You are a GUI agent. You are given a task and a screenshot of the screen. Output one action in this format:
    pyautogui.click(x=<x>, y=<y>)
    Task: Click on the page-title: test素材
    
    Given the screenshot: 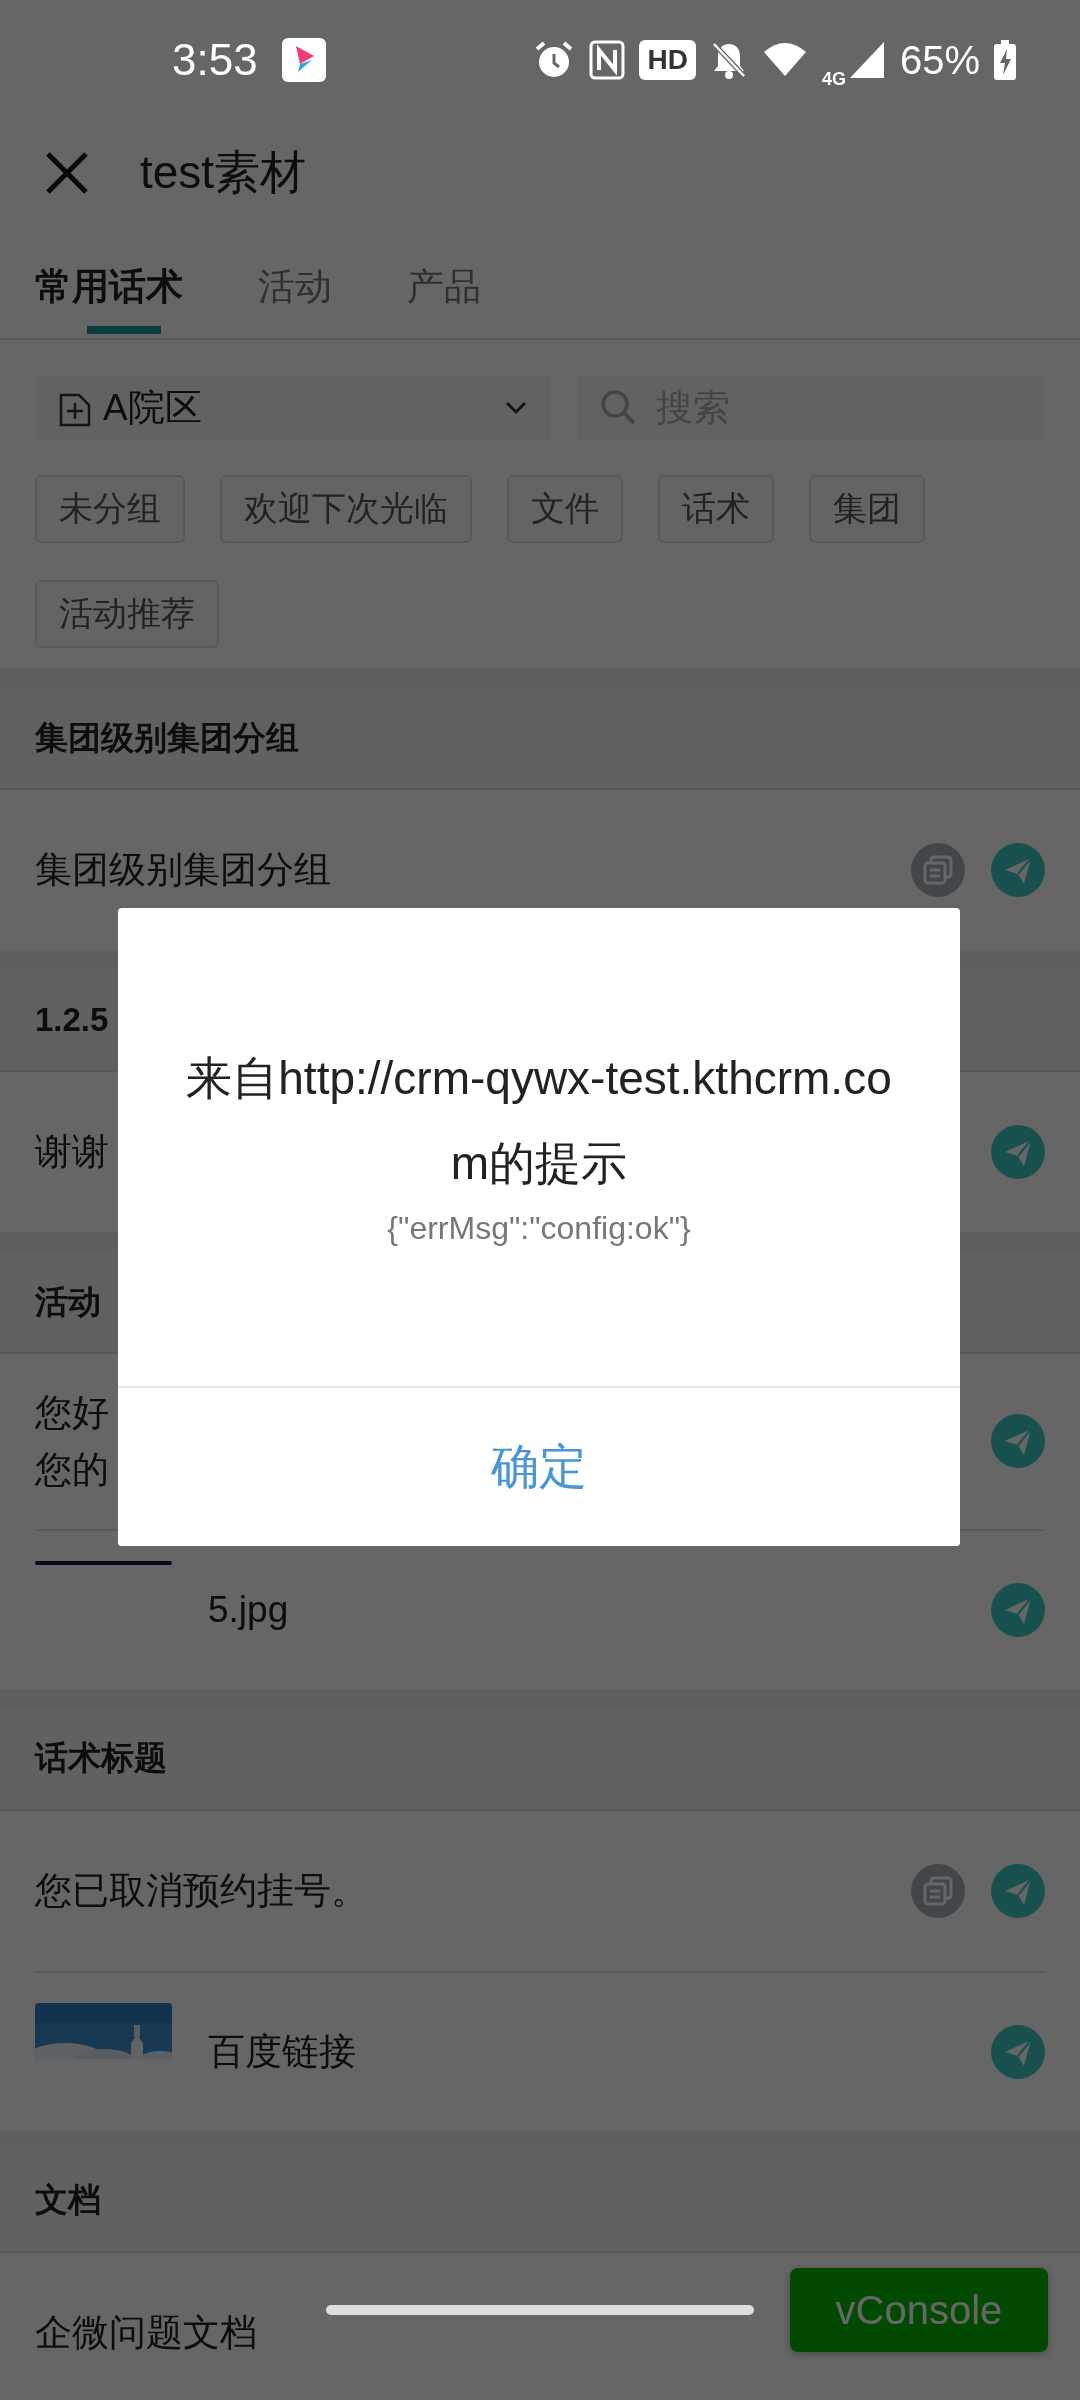 What is the action you would take?
    pyautogui.click(x=223, y=172)
    